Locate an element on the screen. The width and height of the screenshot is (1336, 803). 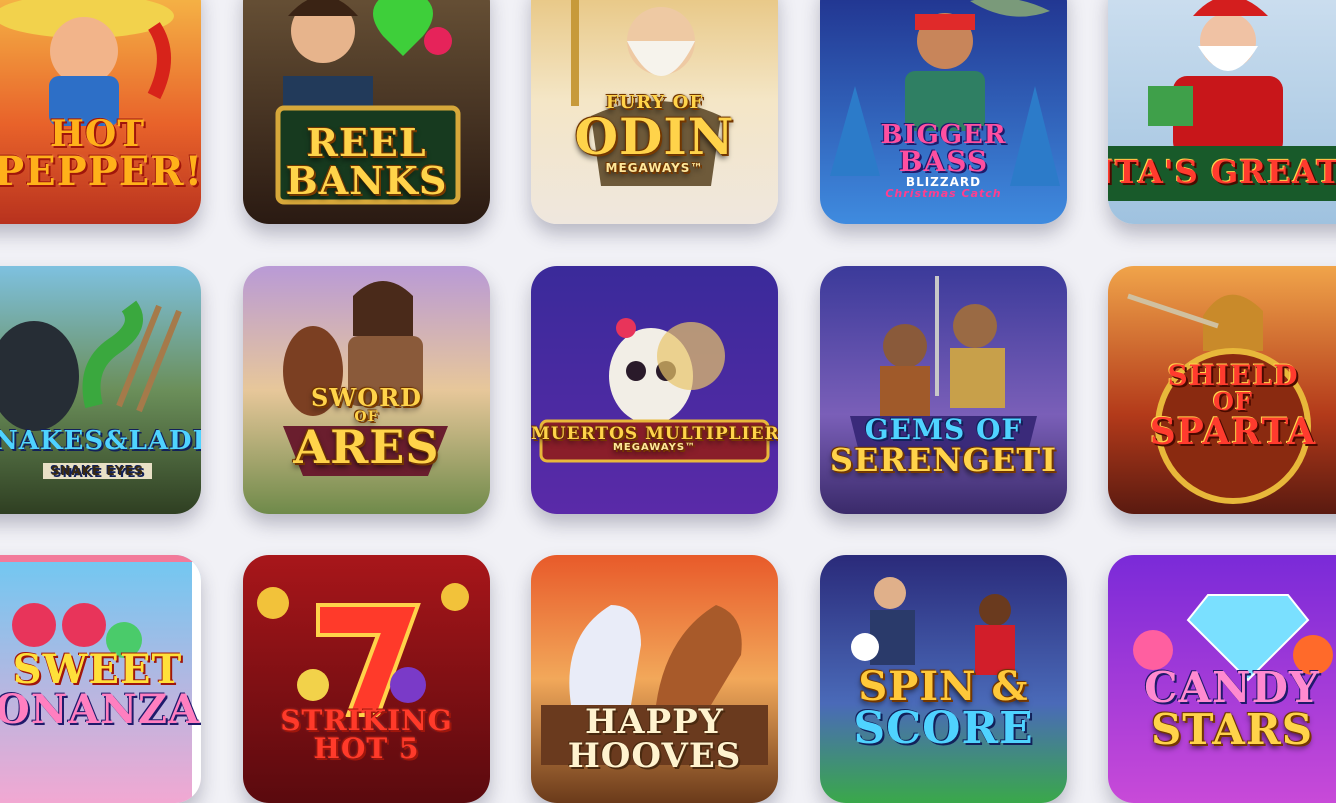
game-title-line: HOT is located at coordinates (97, 134).